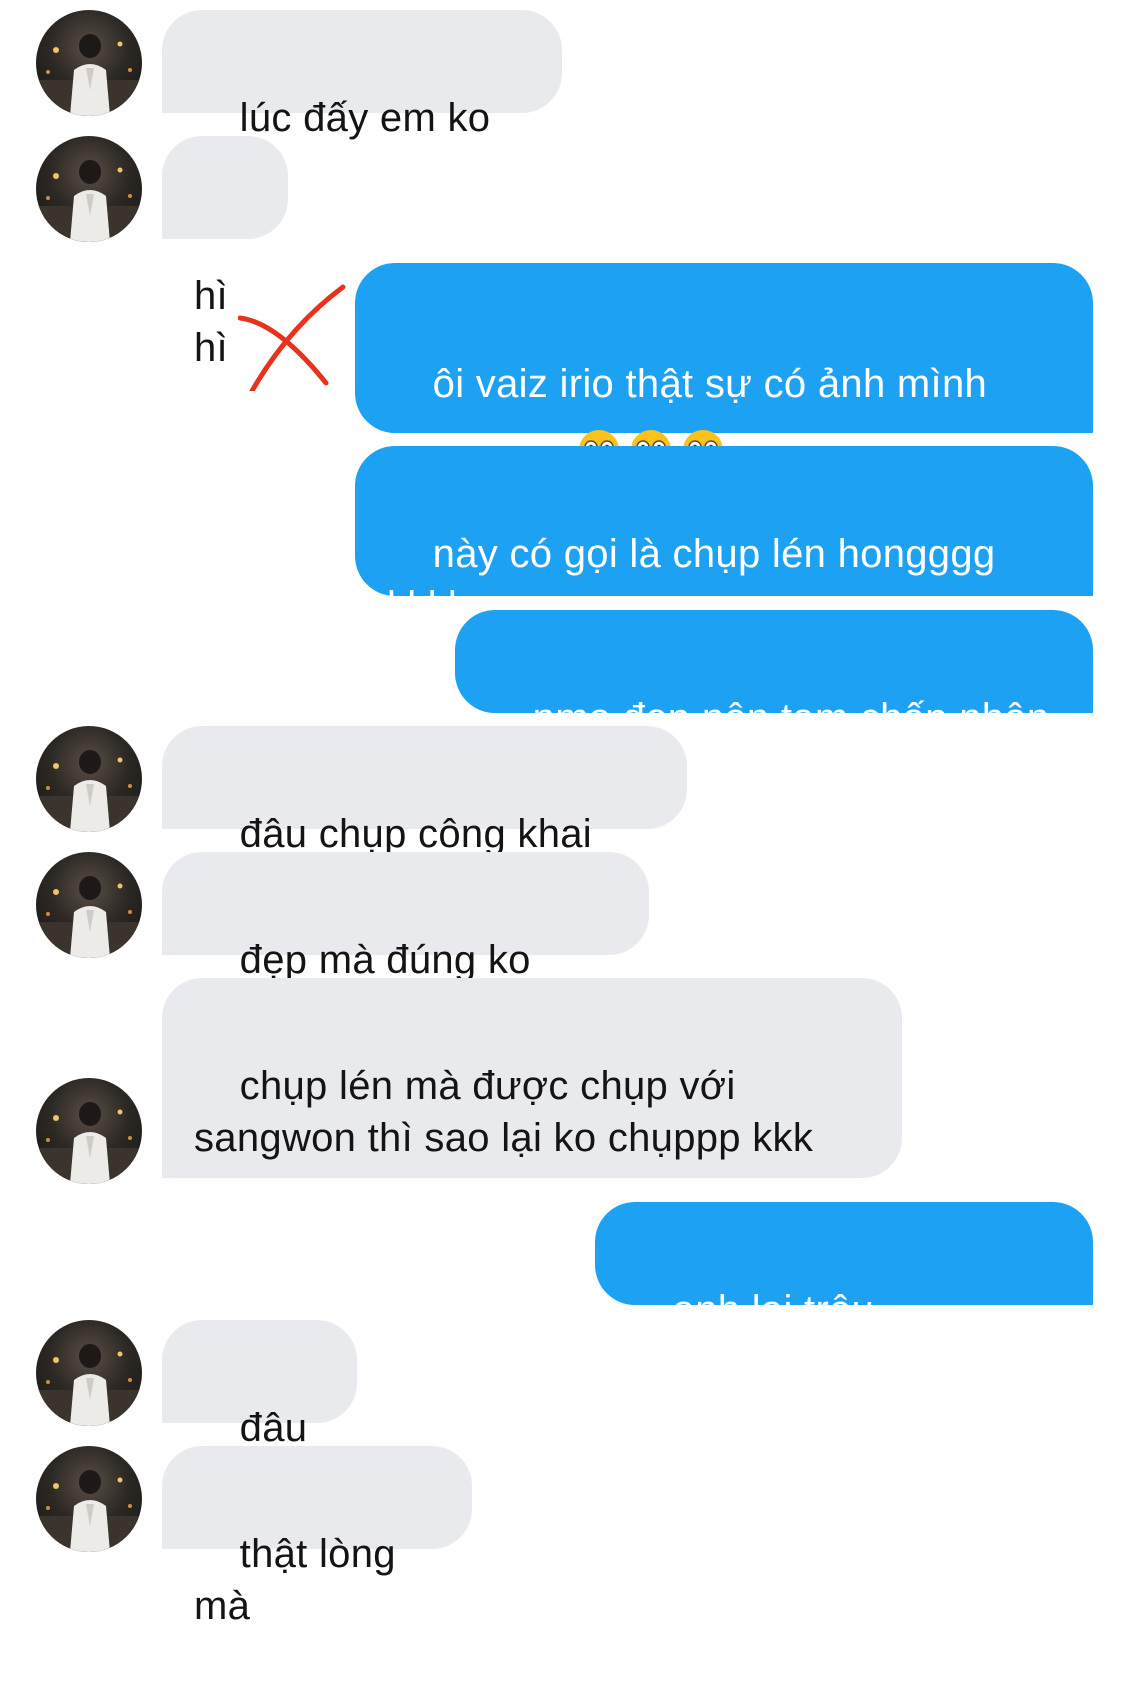 The height and width of the screenshot is (1684, 1125). Describe the element at coordinates (301, 1580) in the screenshot. I see `message-text: thật lòng mà` at that location.